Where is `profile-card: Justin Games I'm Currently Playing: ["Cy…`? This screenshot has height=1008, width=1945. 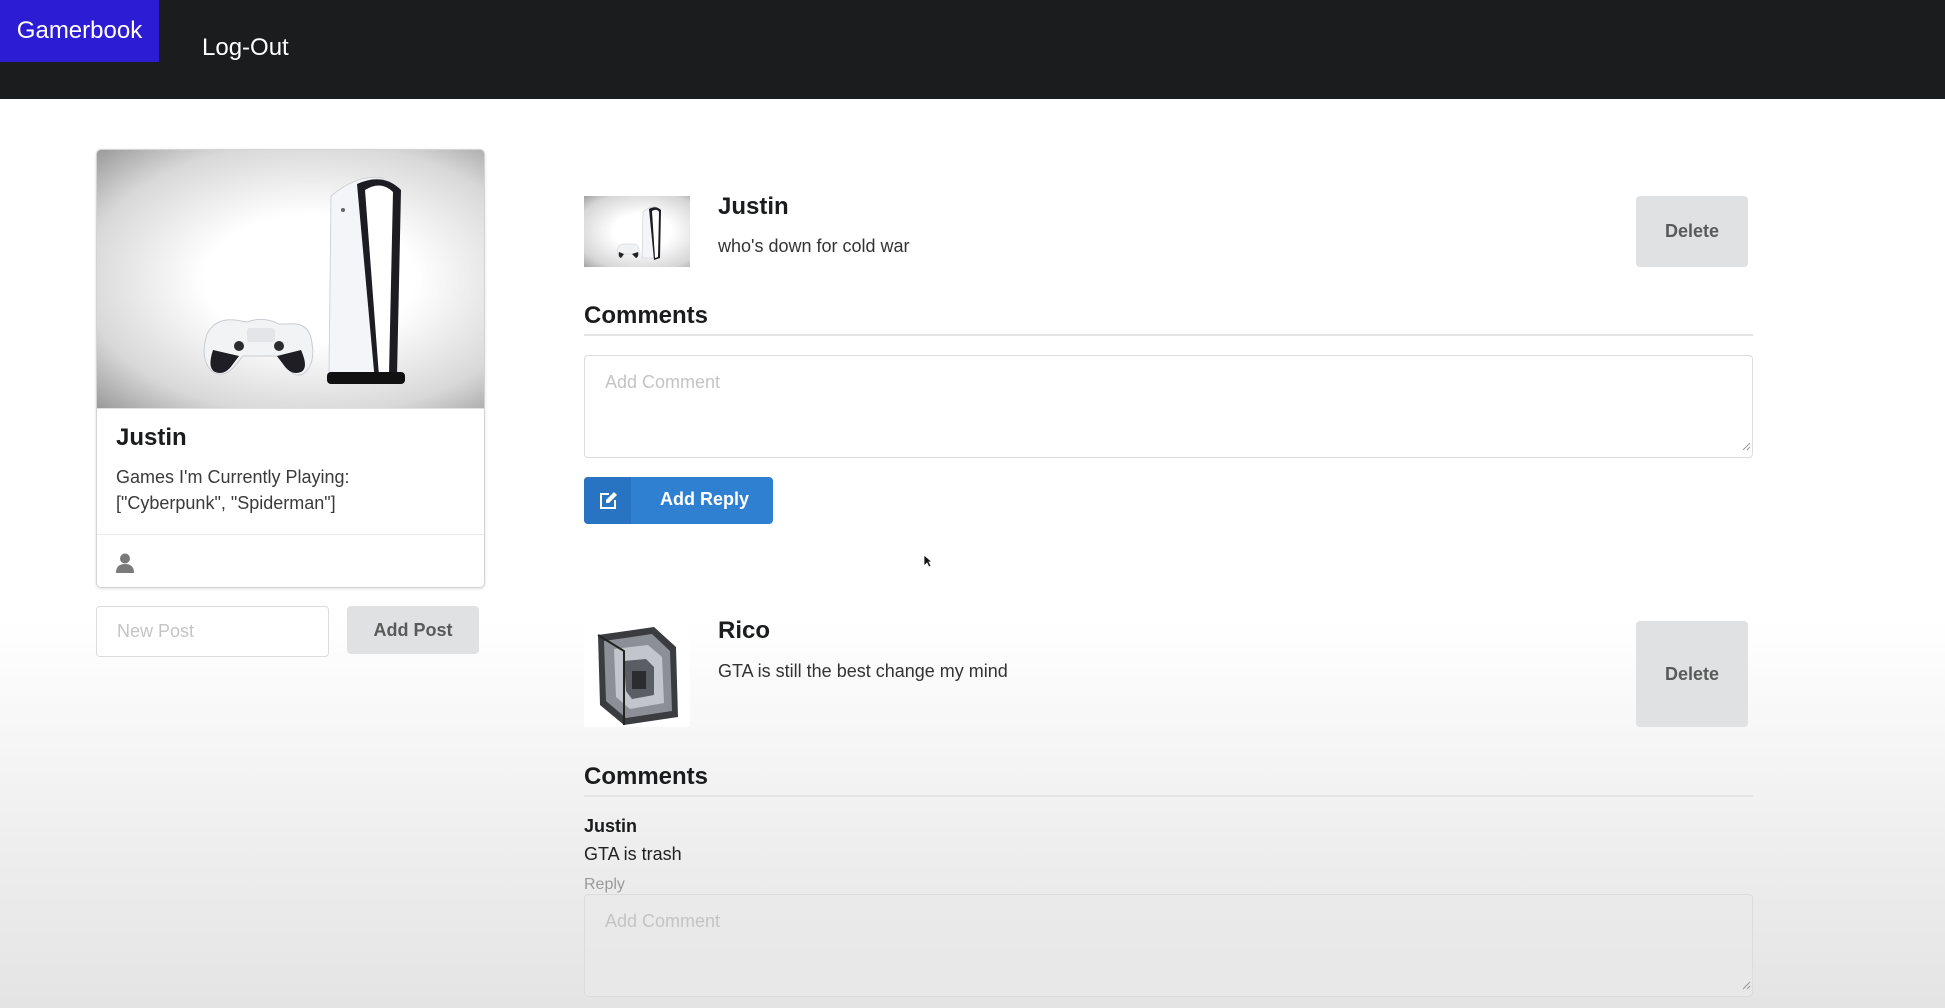
profile-card: Justin Games I'm Currently Playing: ["Cy… is located at coordinates (290, 368).